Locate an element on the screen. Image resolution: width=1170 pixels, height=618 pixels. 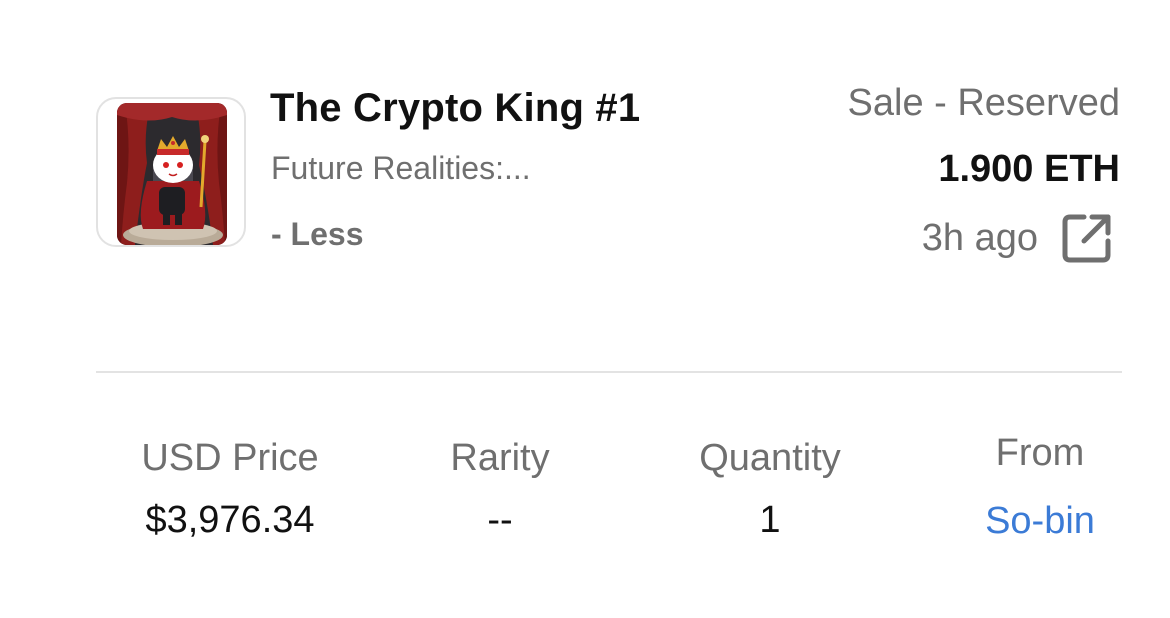
usd-price-stat: USD Price $3,976.34 is located at coordinates (230, 489).